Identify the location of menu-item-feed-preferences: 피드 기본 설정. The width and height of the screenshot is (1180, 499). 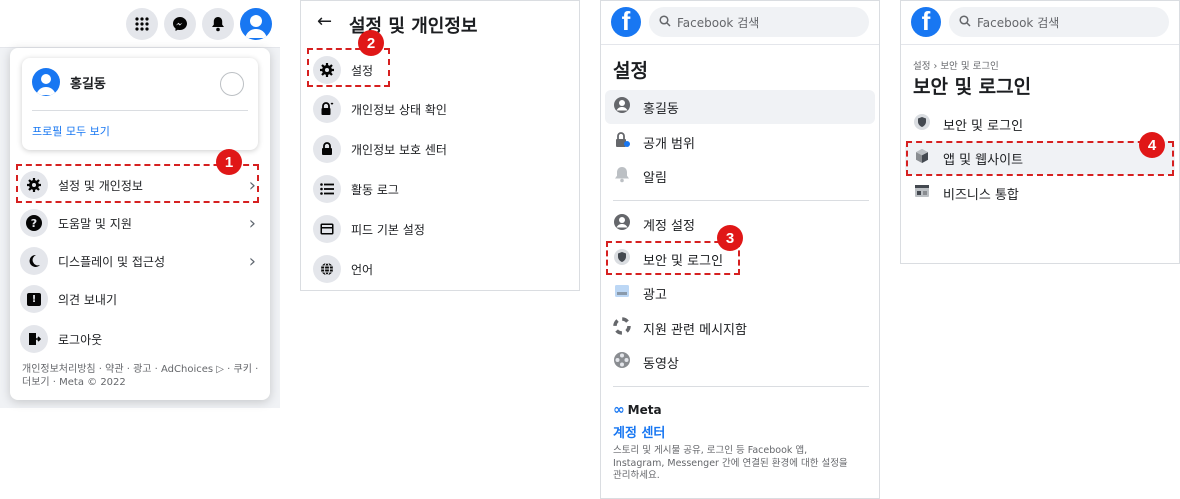
(369, 229).